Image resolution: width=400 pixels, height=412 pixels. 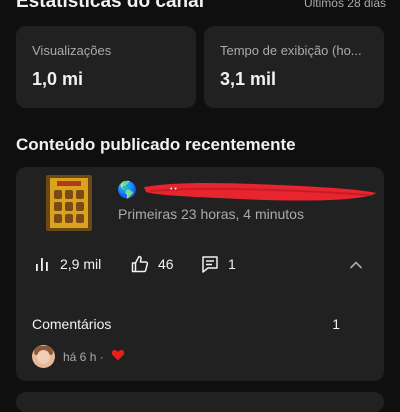 What do you see at coordinates (83, 357) in the screenshot?
I see `comment-timestamp: há 6 h ·` at bounding box center [83, 357].